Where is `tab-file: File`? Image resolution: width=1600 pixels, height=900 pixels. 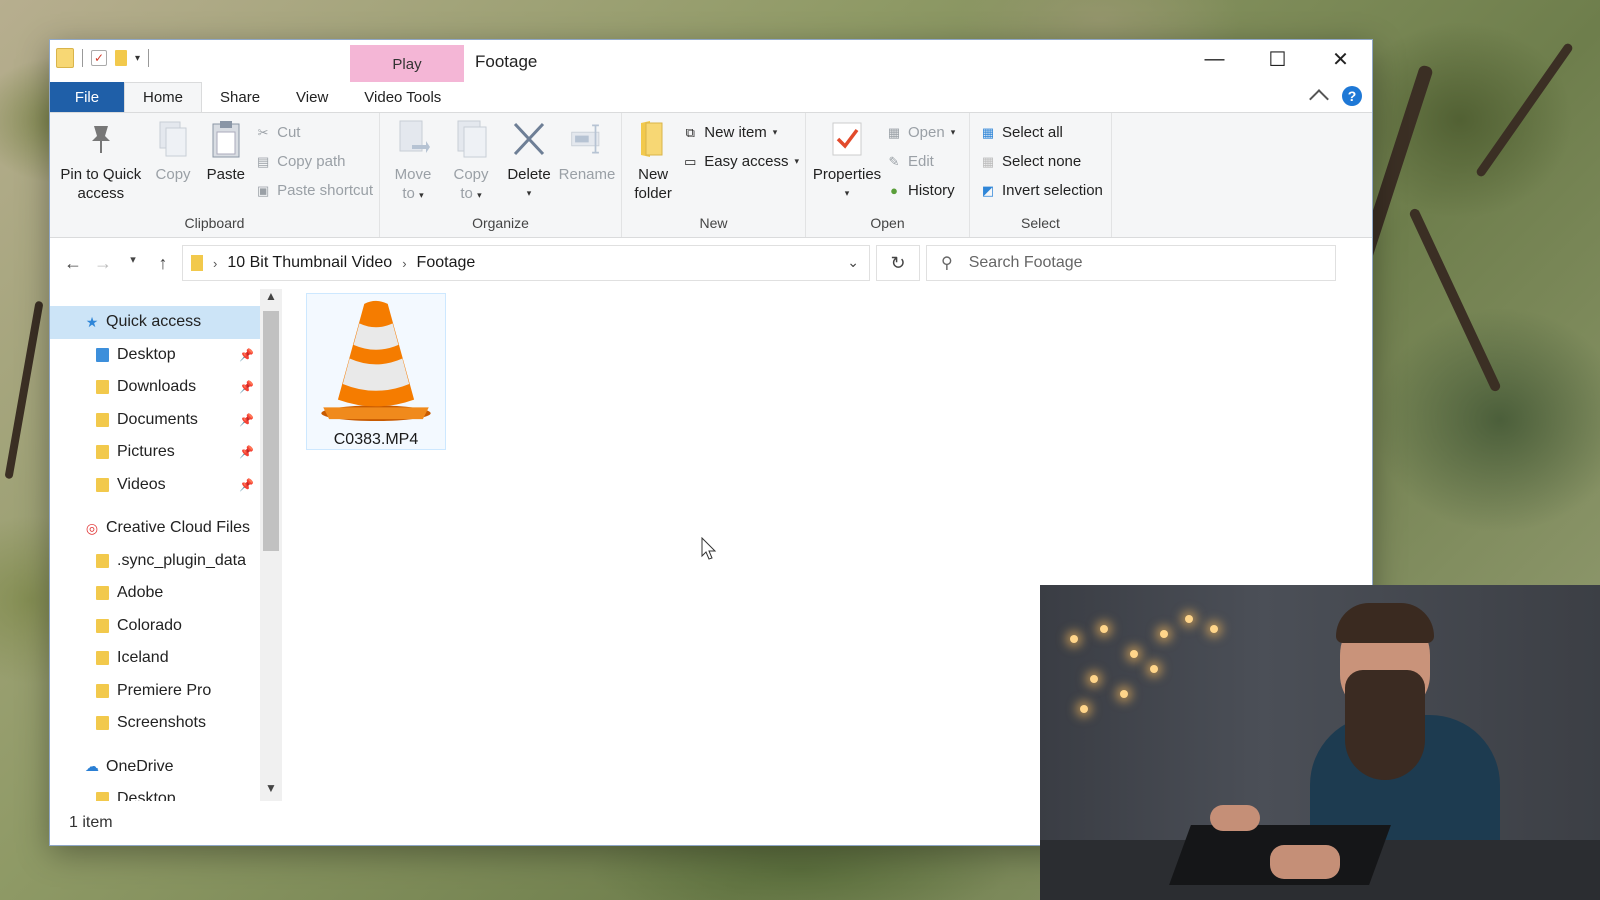 tab-file: File is located at coordinates (87, 97).